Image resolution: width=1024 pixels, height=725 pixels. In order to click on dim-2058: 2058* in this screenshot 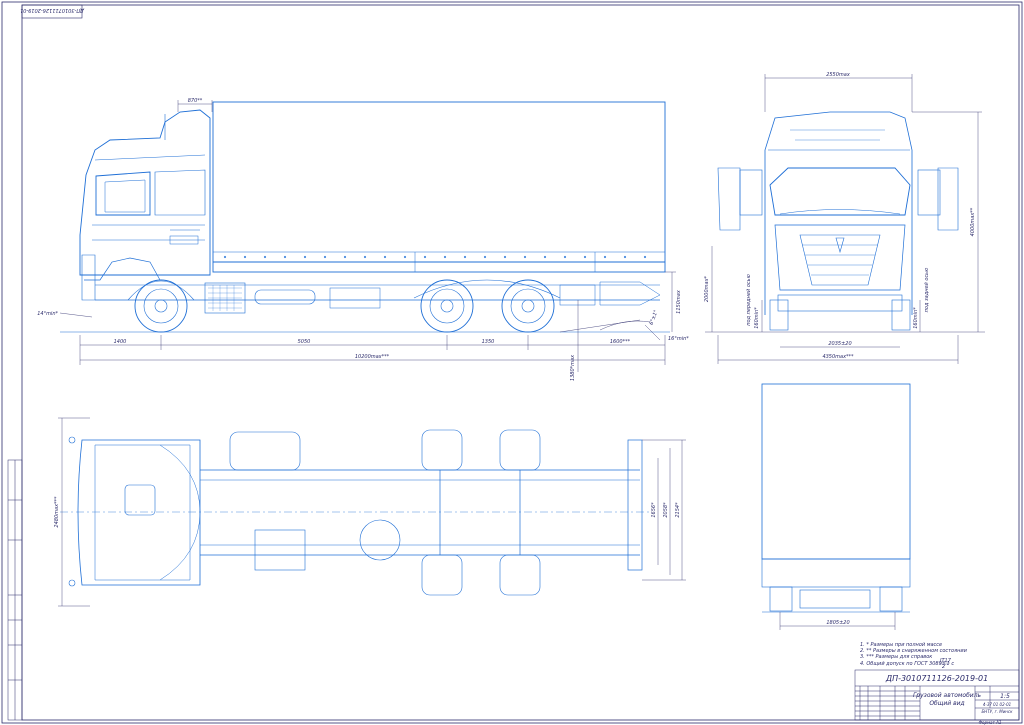, I will do `click(666, 510)`.